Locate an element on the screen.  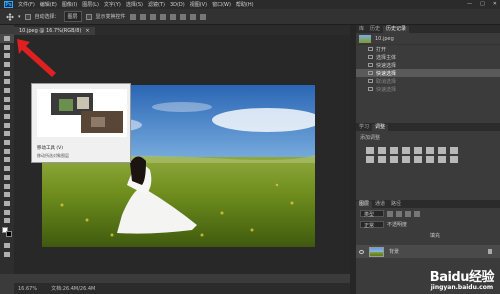
screen-mode-button is located at coordinates (7, 254).